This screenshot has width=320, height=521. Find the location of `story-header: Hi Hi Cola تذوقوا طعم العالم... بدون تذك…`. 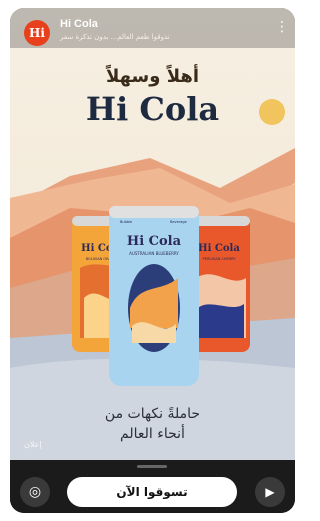

story-header: Hi Hi Cola تذوقوا طعم العالم... بدون تذك… is located at coordinates (152, 28).